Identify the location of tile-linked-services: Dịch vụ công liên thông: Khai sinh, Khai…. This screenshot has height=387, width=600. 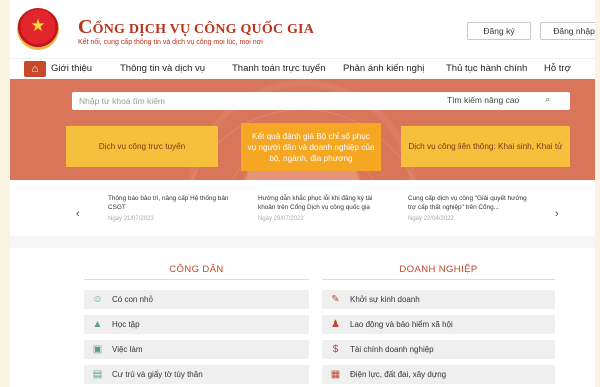
(485, 146).